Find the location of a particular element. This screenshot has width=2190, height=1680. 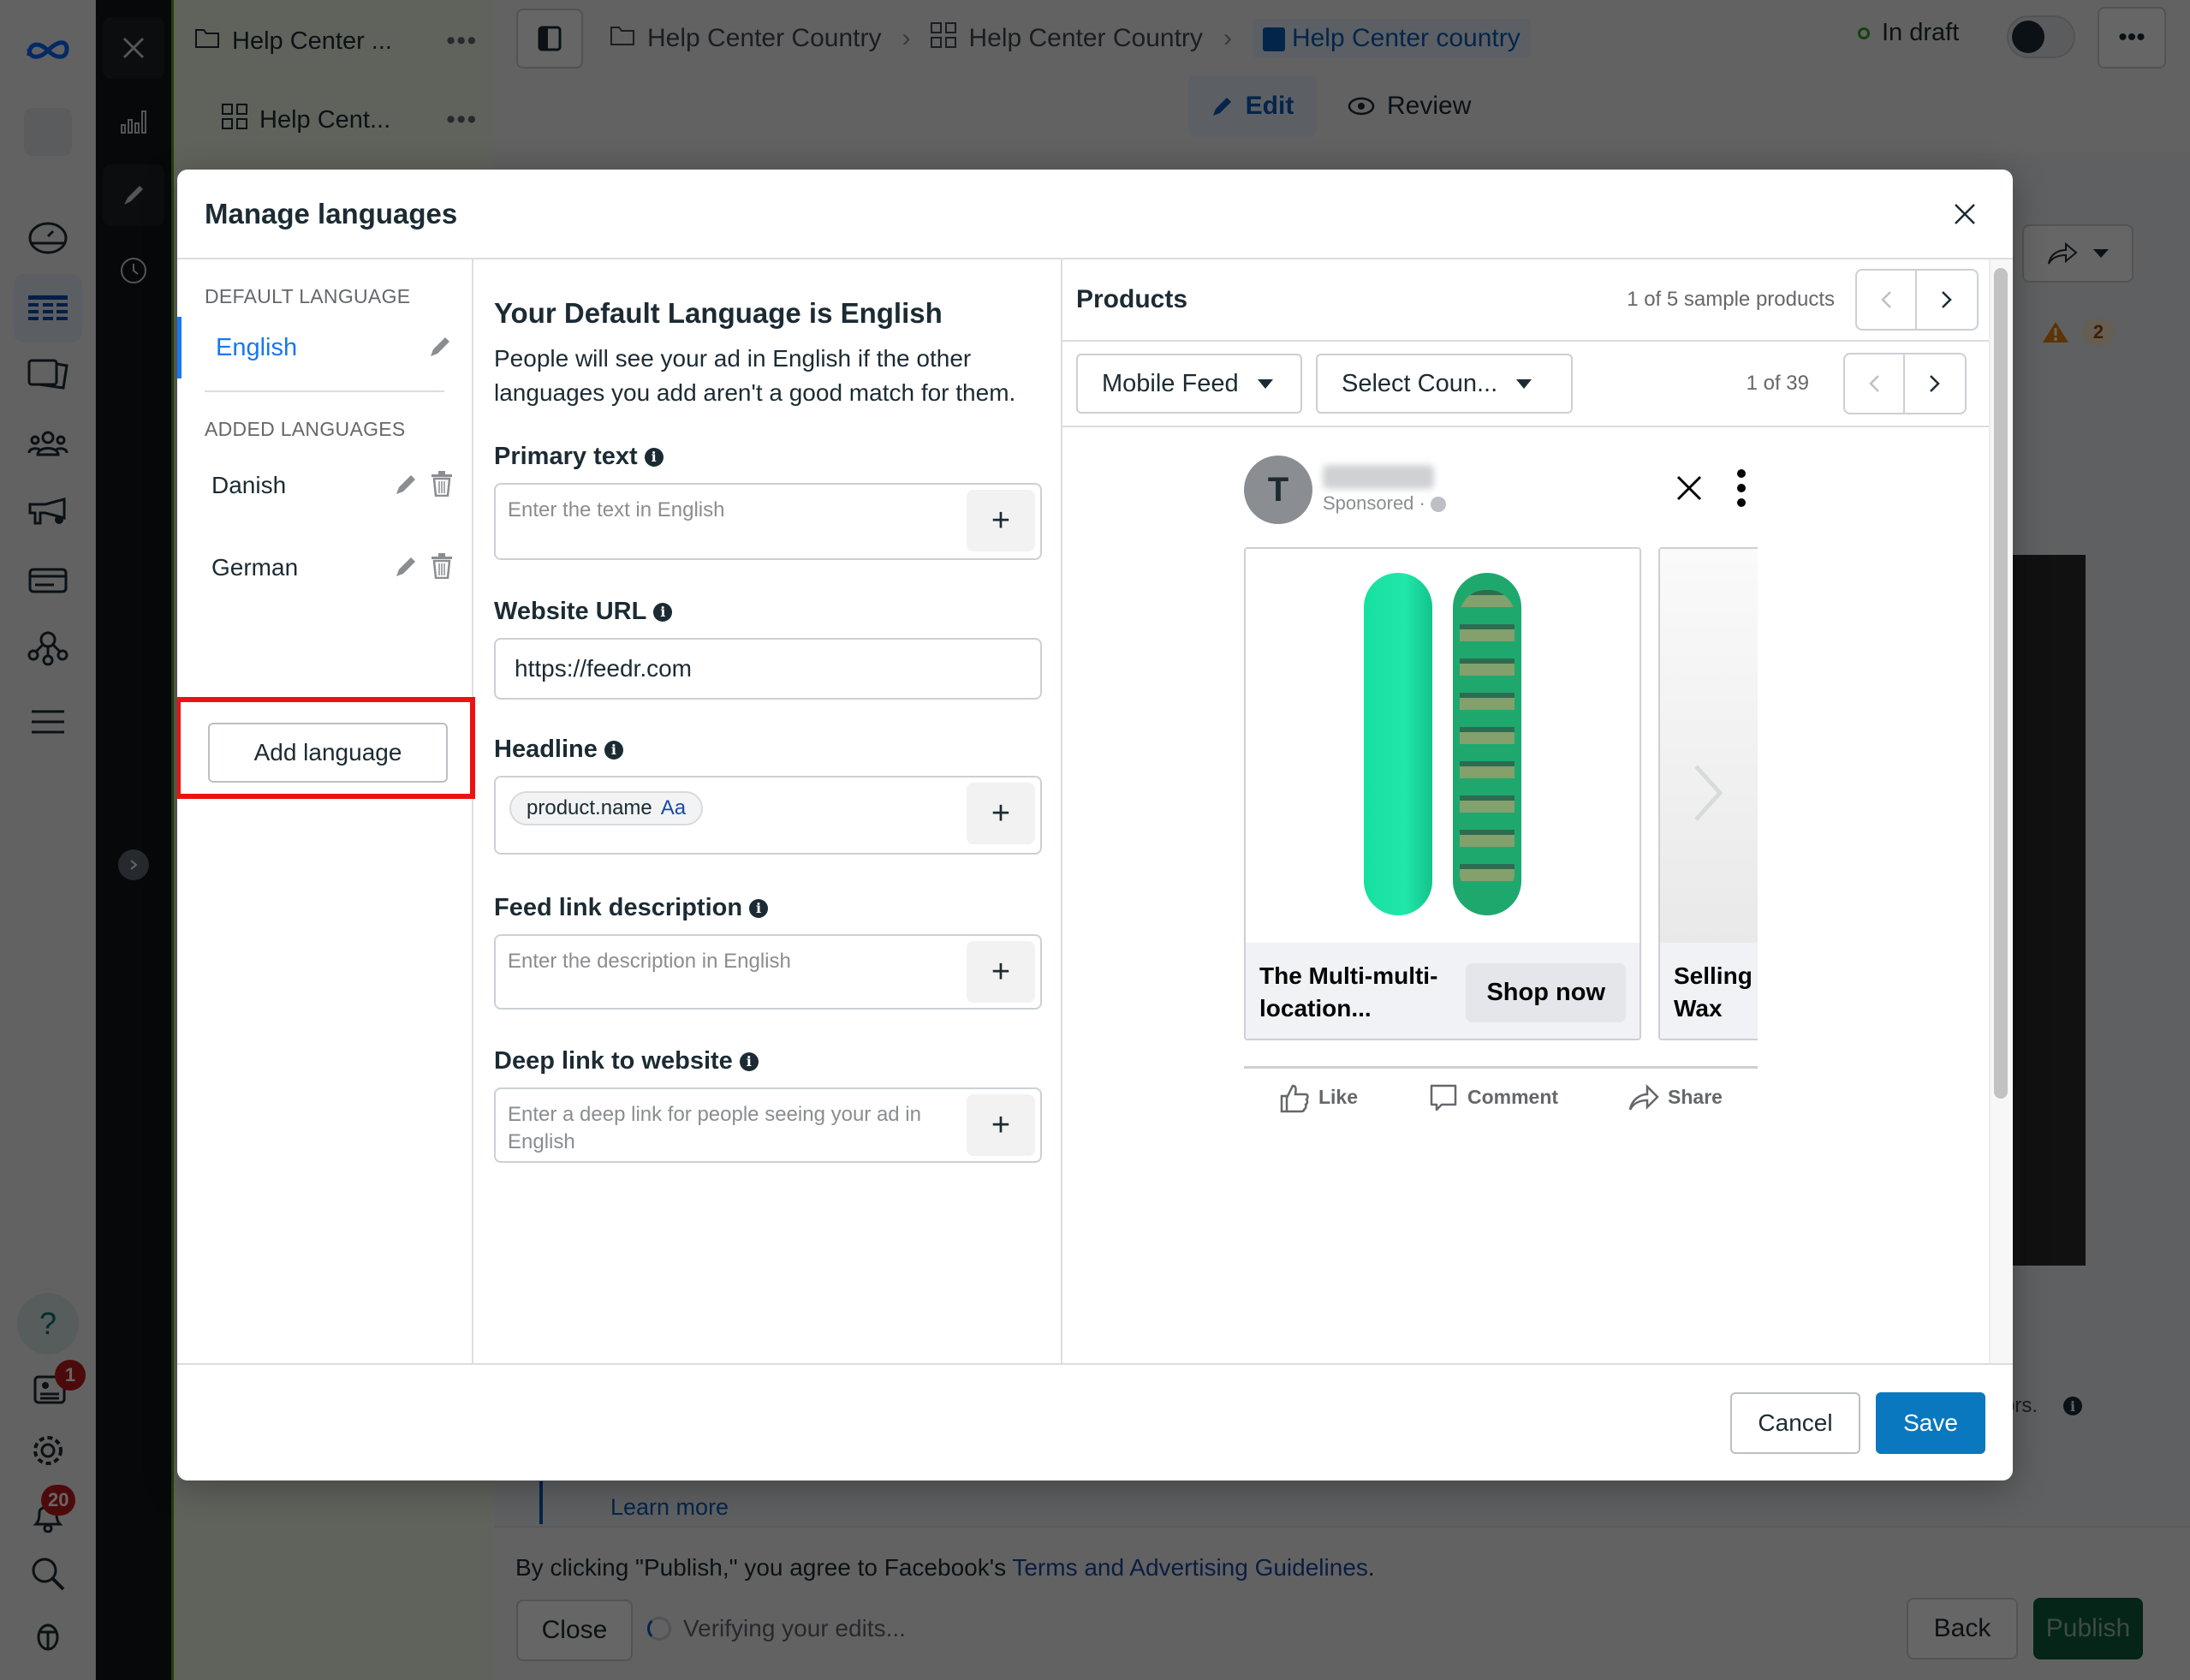

like-action: Like is located at coordinates (1318, 1098).